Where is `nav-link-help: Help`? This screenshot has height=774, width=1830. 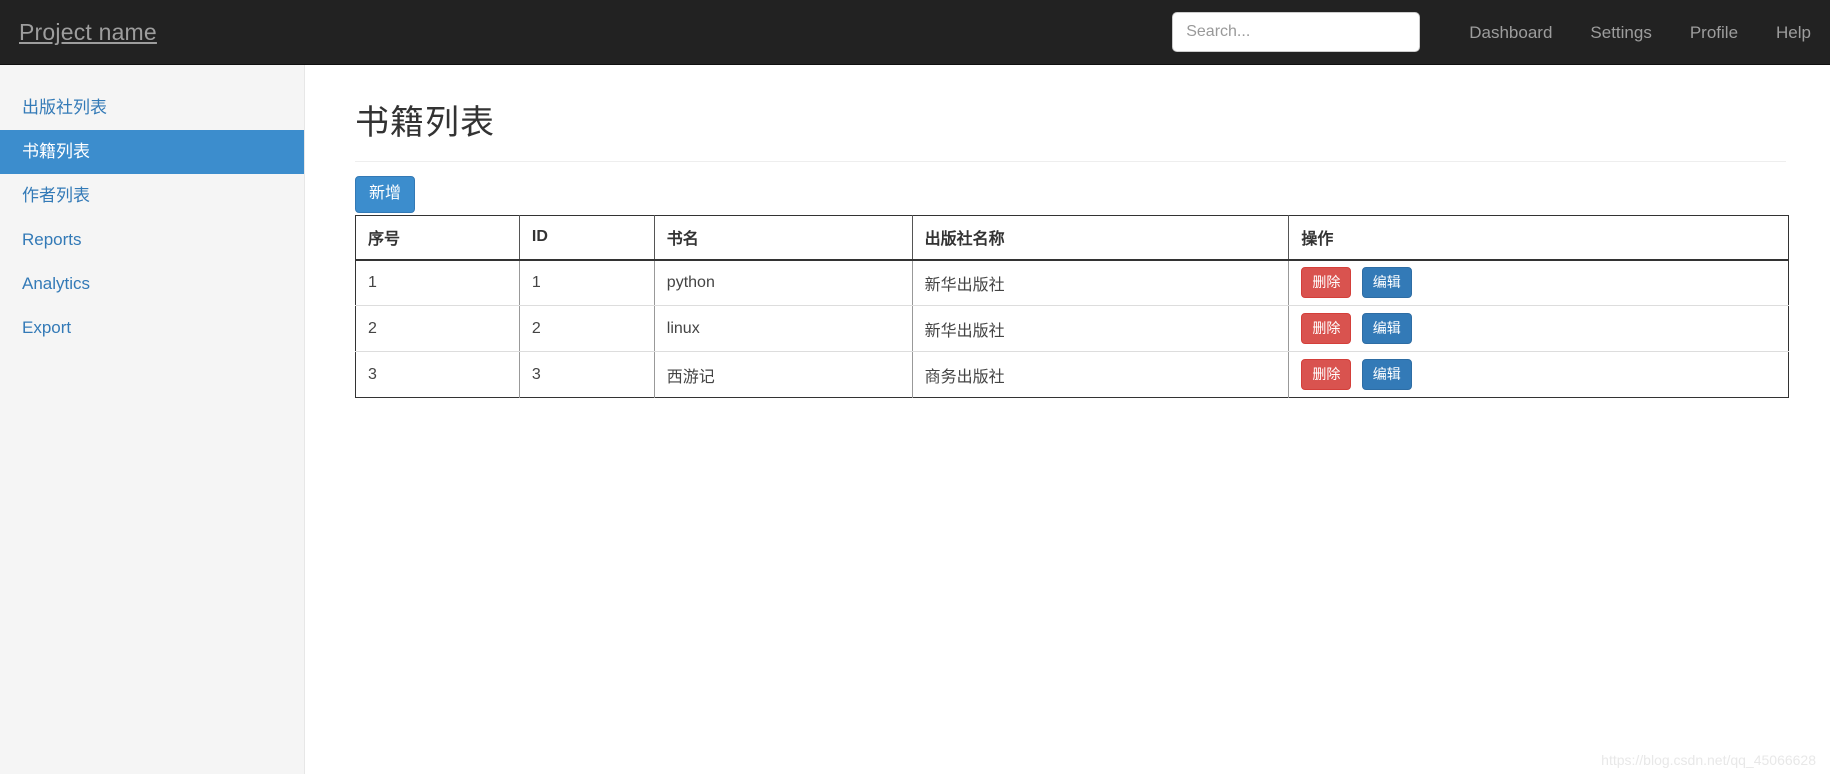 nav-link-help: Help is located at coordinates (1793, 32).